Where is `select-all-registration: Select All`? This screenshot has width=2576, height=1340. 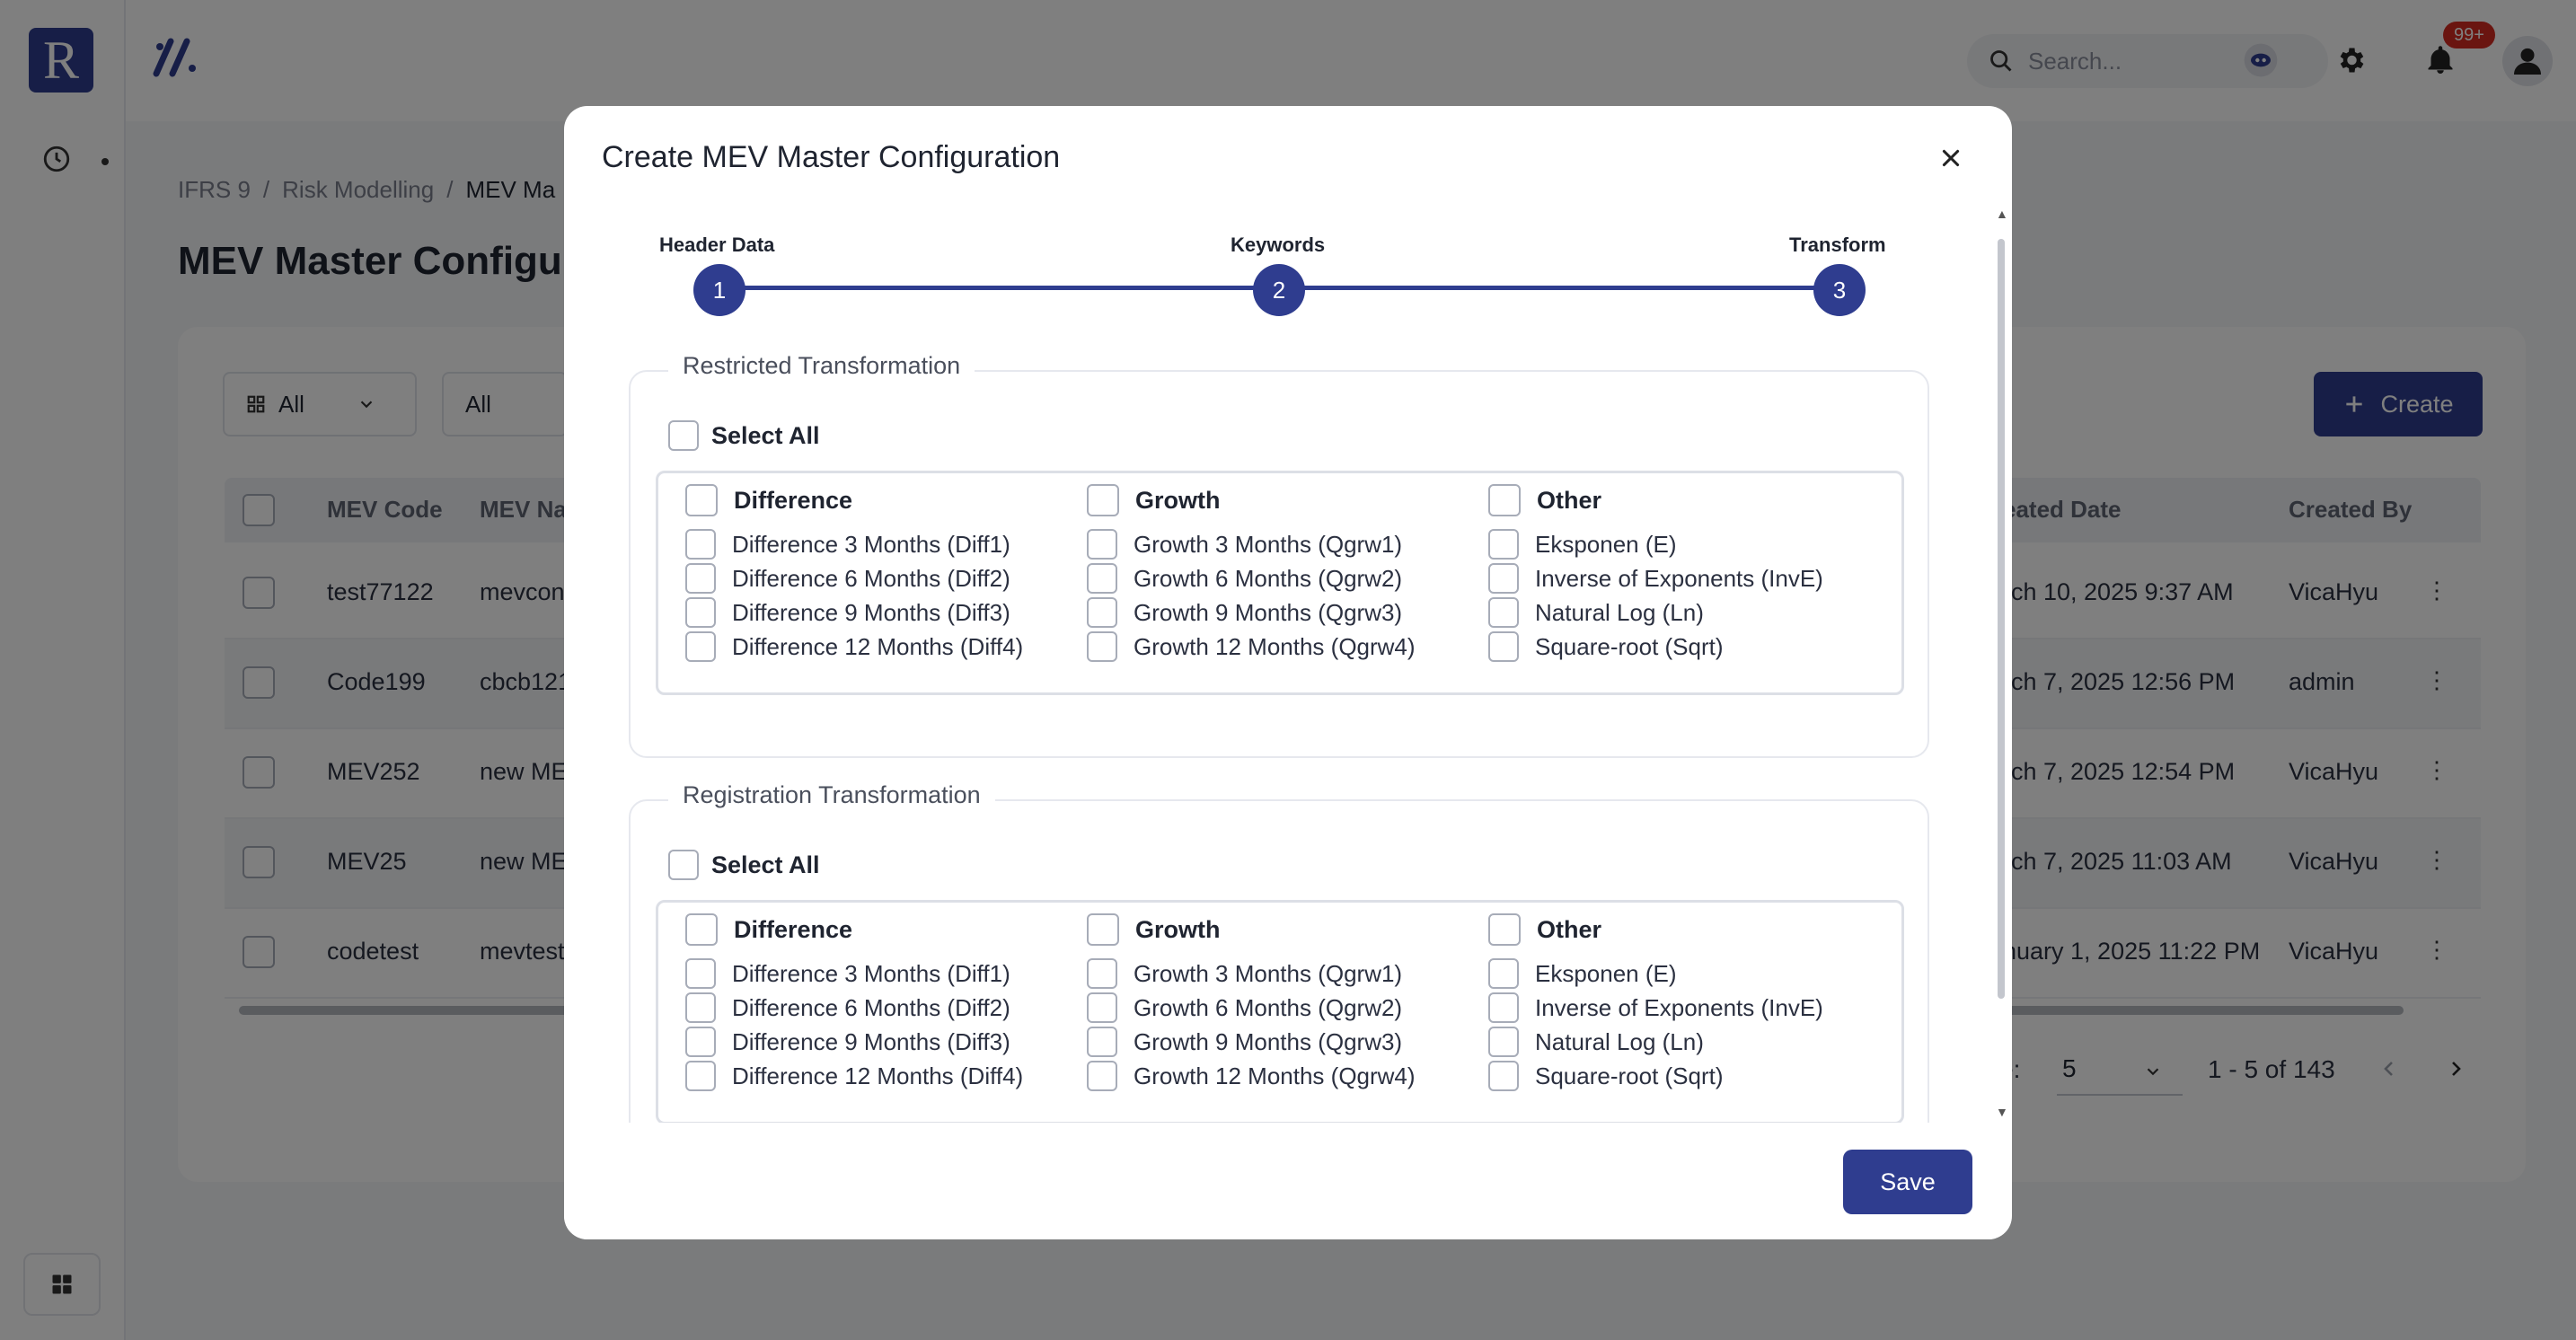
select-all-registration: Select All is located at coordinates (744, 865).